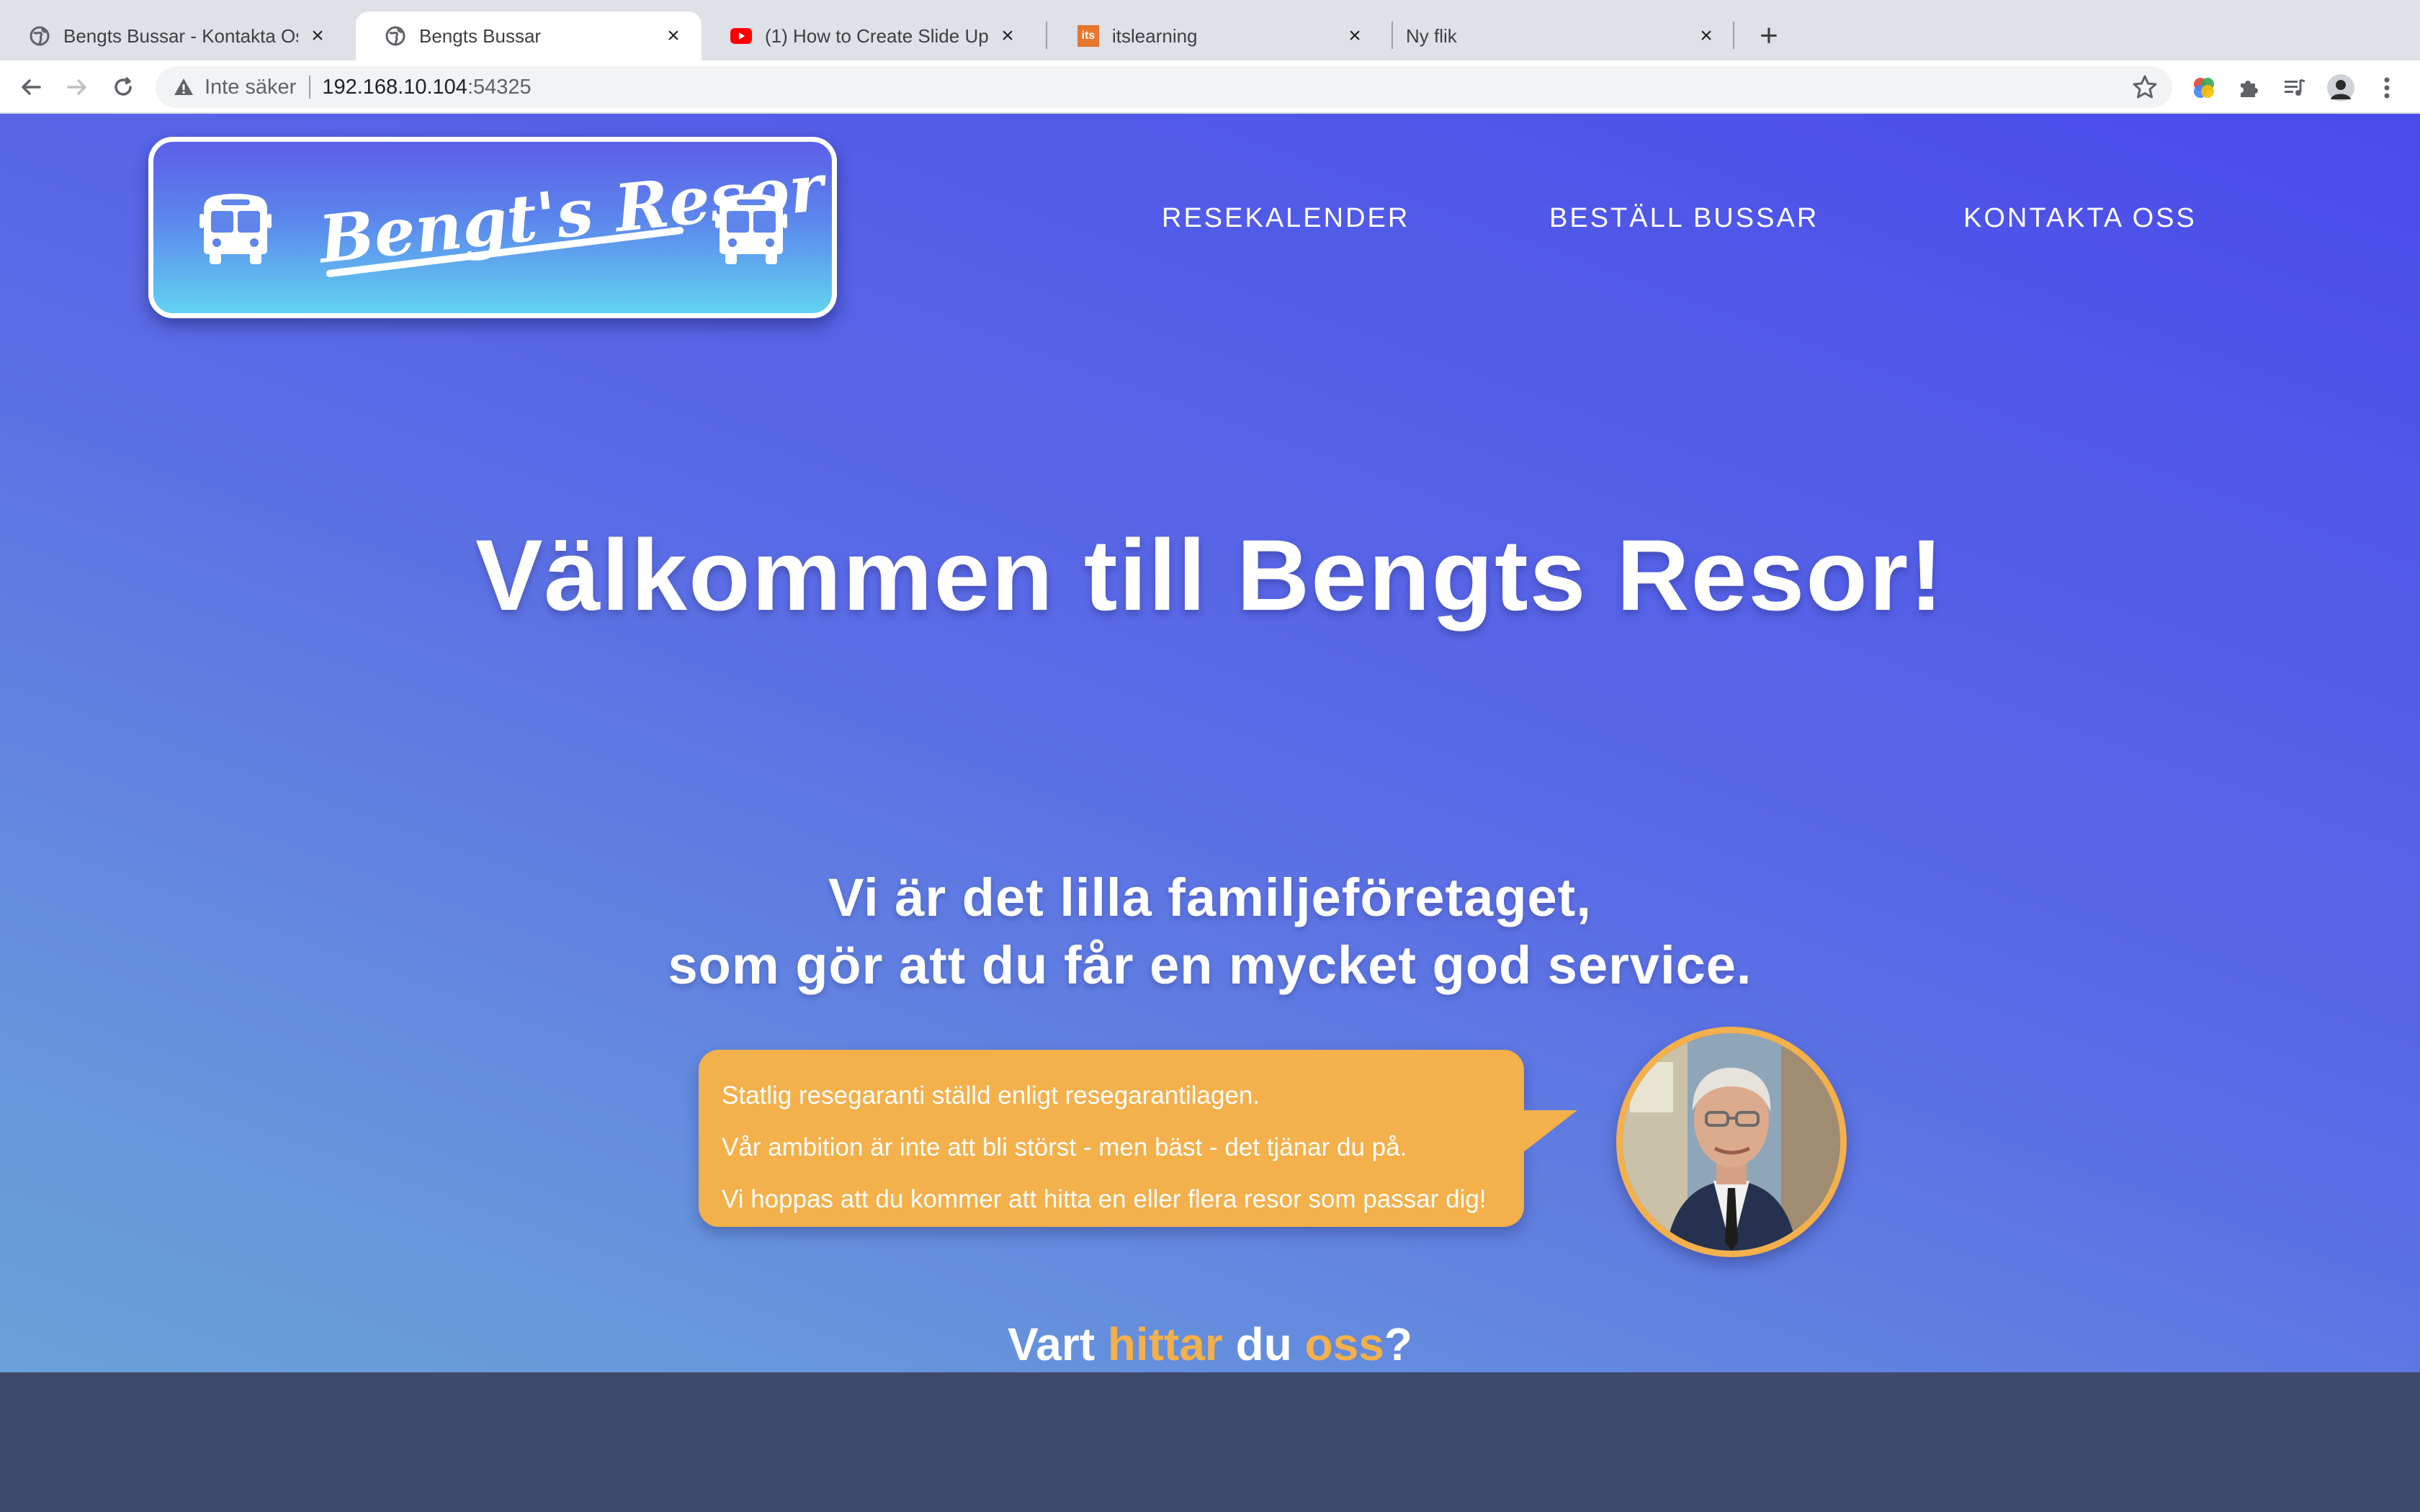  Describe the element at coordinates (1210, 574) in the screenshot. I see `hero-title: Välkommen till Bengts Resor!` at that location.